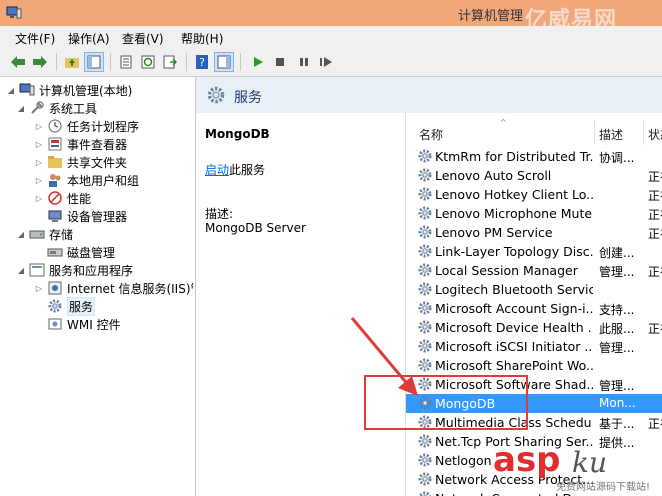  I want to click on tree-item-event-viewer: ▷ 事件查看器, so click(80, 144).